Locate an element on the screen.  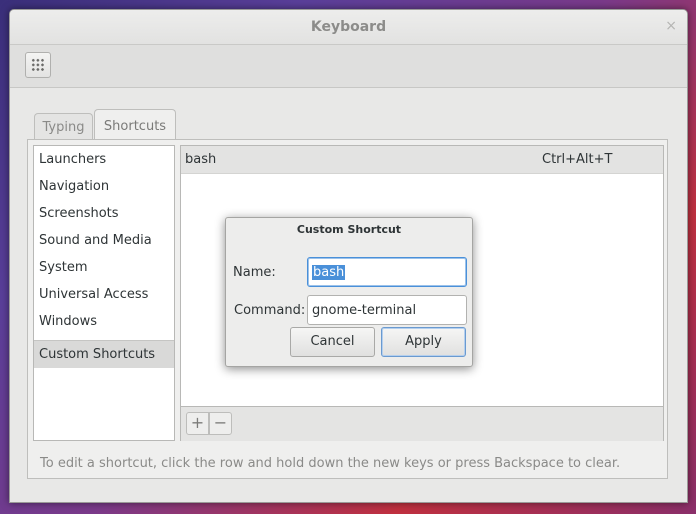
cancel-button: Cancel is located at coordinates (332, 342).